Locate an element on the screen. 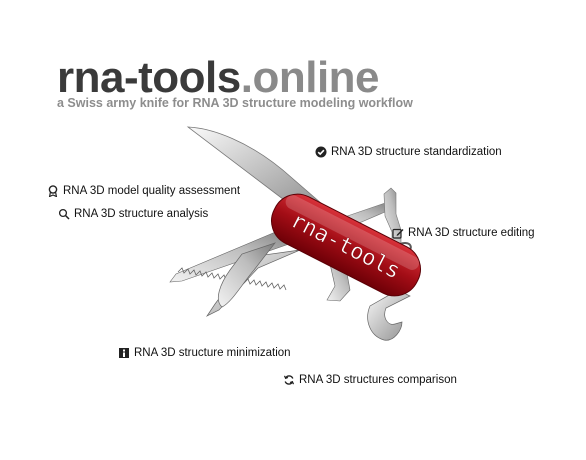 Image resolution: width=586 pixels, height=460 pixels. feature-structure-minimization: RNA 3D structure minimization is located at coordinates (204, 353).